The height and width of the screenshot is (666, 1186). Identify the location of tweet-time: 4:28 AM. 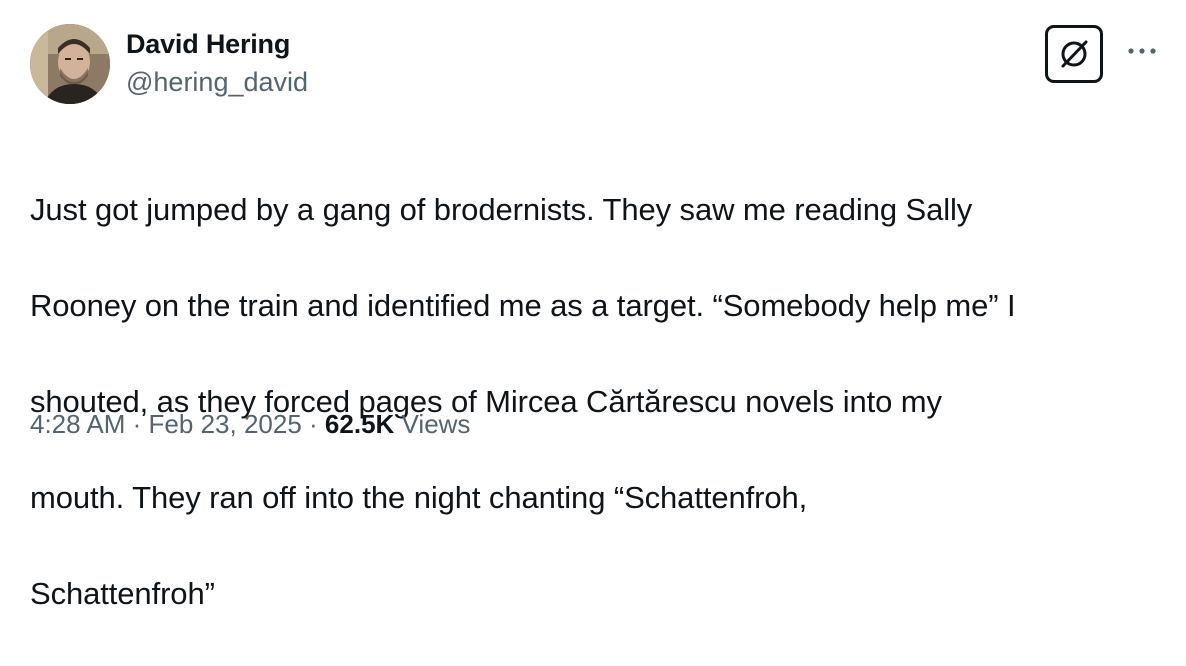
(77, 424).